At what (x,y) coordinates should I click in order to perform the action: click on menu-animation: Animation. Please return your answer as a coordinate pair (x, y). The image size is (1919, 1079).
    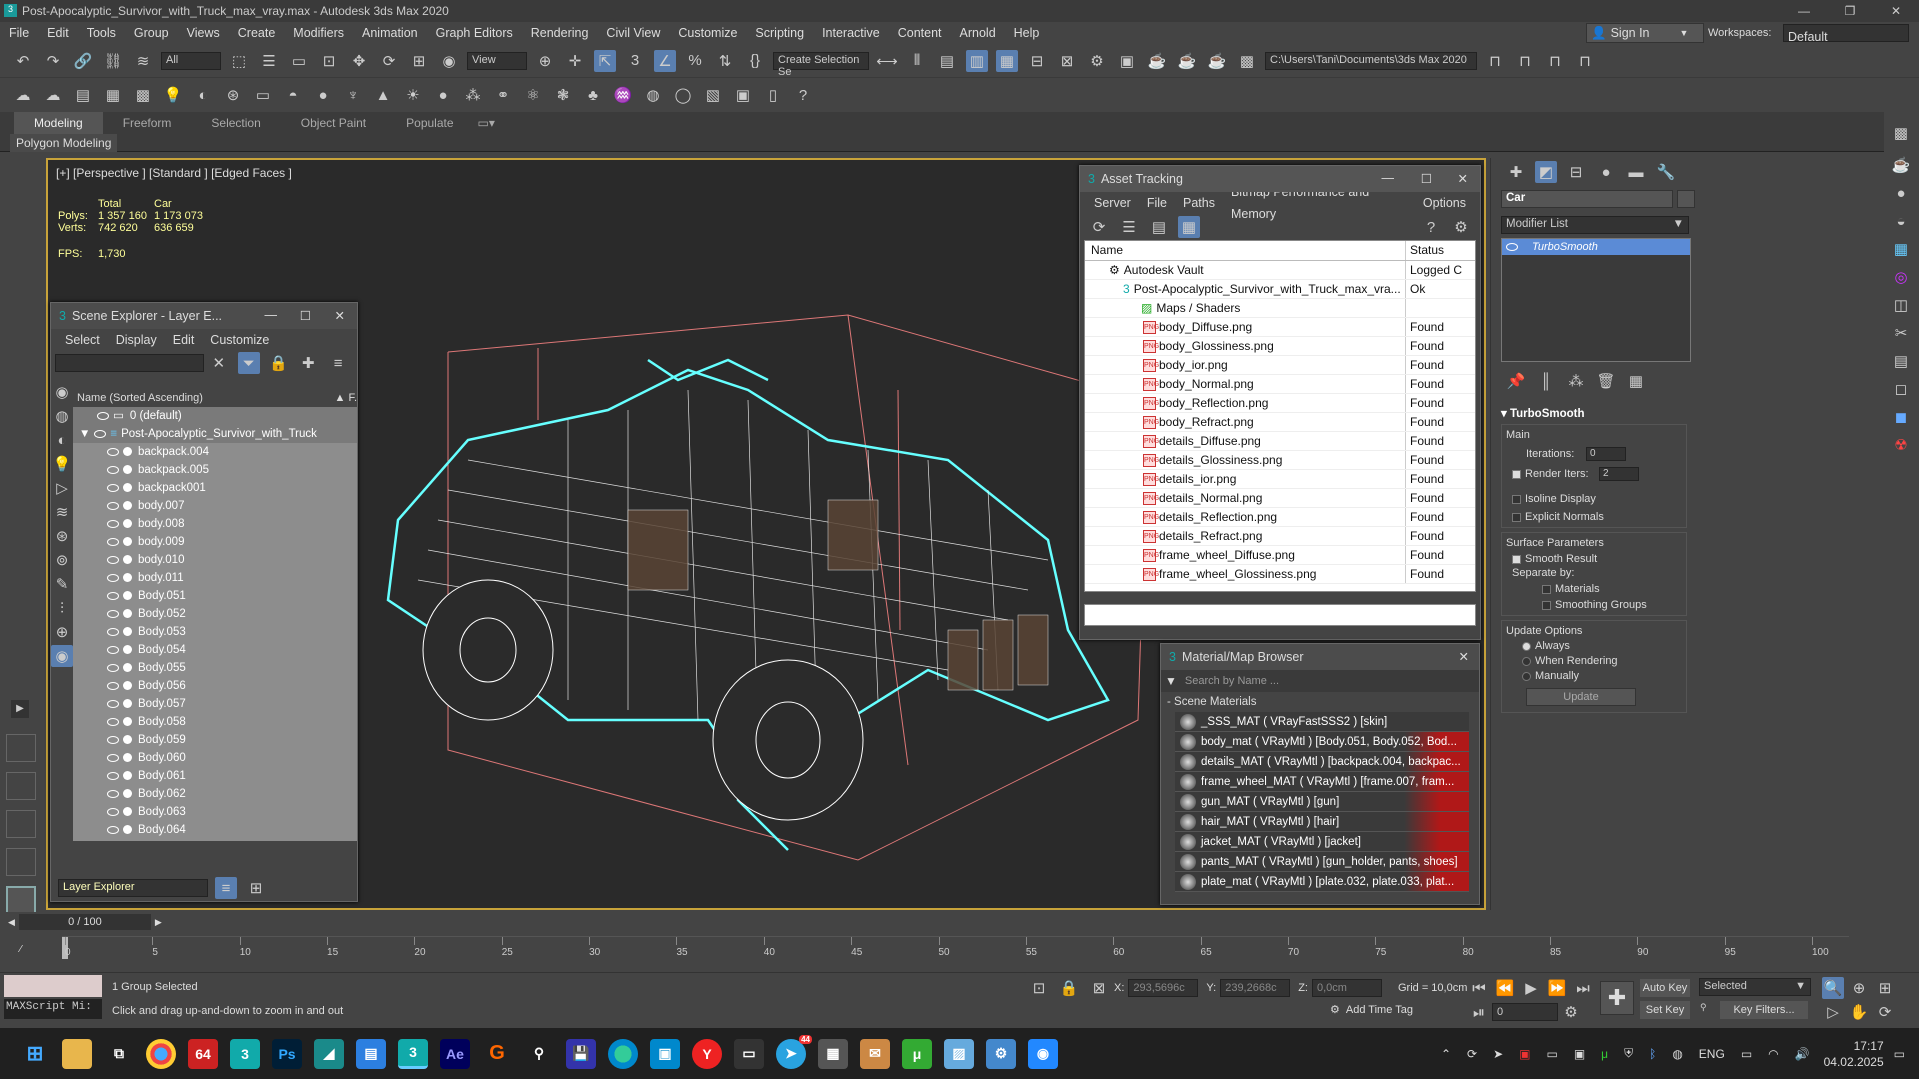
    Looking at the image, I should click on (390, 33).